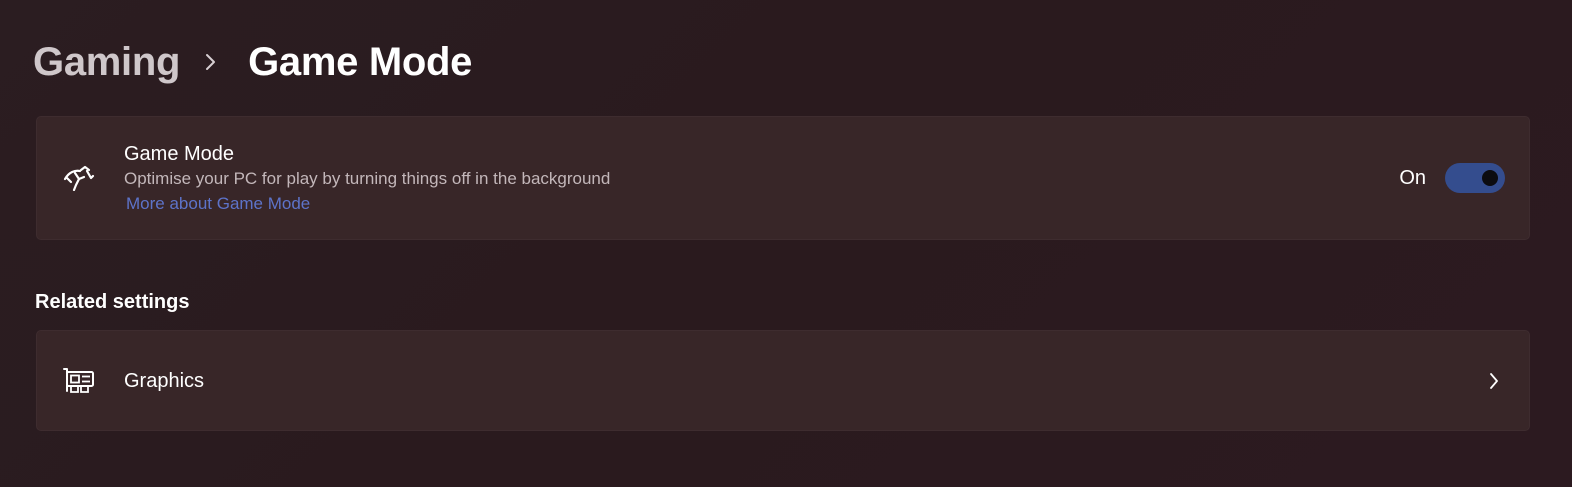 The width and height of the screenshot is (1572, 487). Describe the element at coordinates (1412, 177) in the screenshot. I see `toggle-state-label: On` at that location.